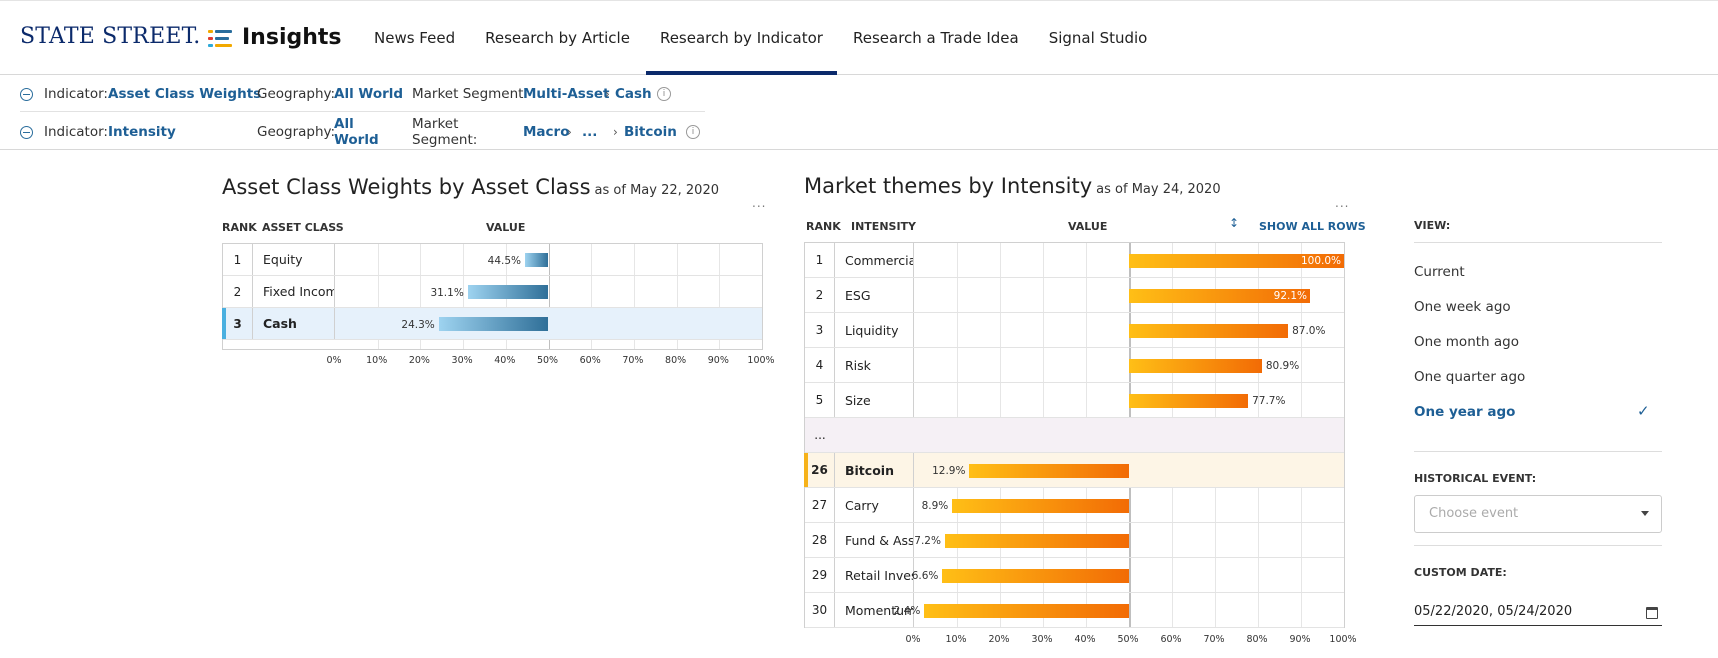 The width and height of the screenshot is (1718, 658). Describe the element at coordinates (414, 37) in the screenshot. I see `tab-news-feed: News Feed` at that location.